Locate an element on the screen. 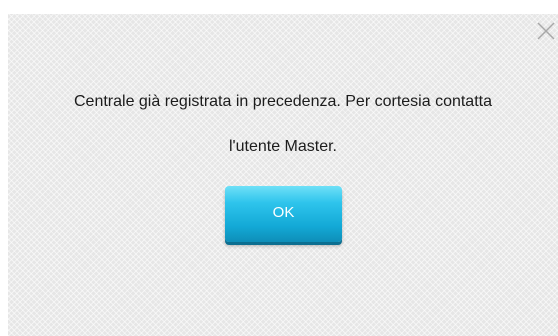 This screenshot has width=558, height=336. close-button is located at coordinates (546, 31).